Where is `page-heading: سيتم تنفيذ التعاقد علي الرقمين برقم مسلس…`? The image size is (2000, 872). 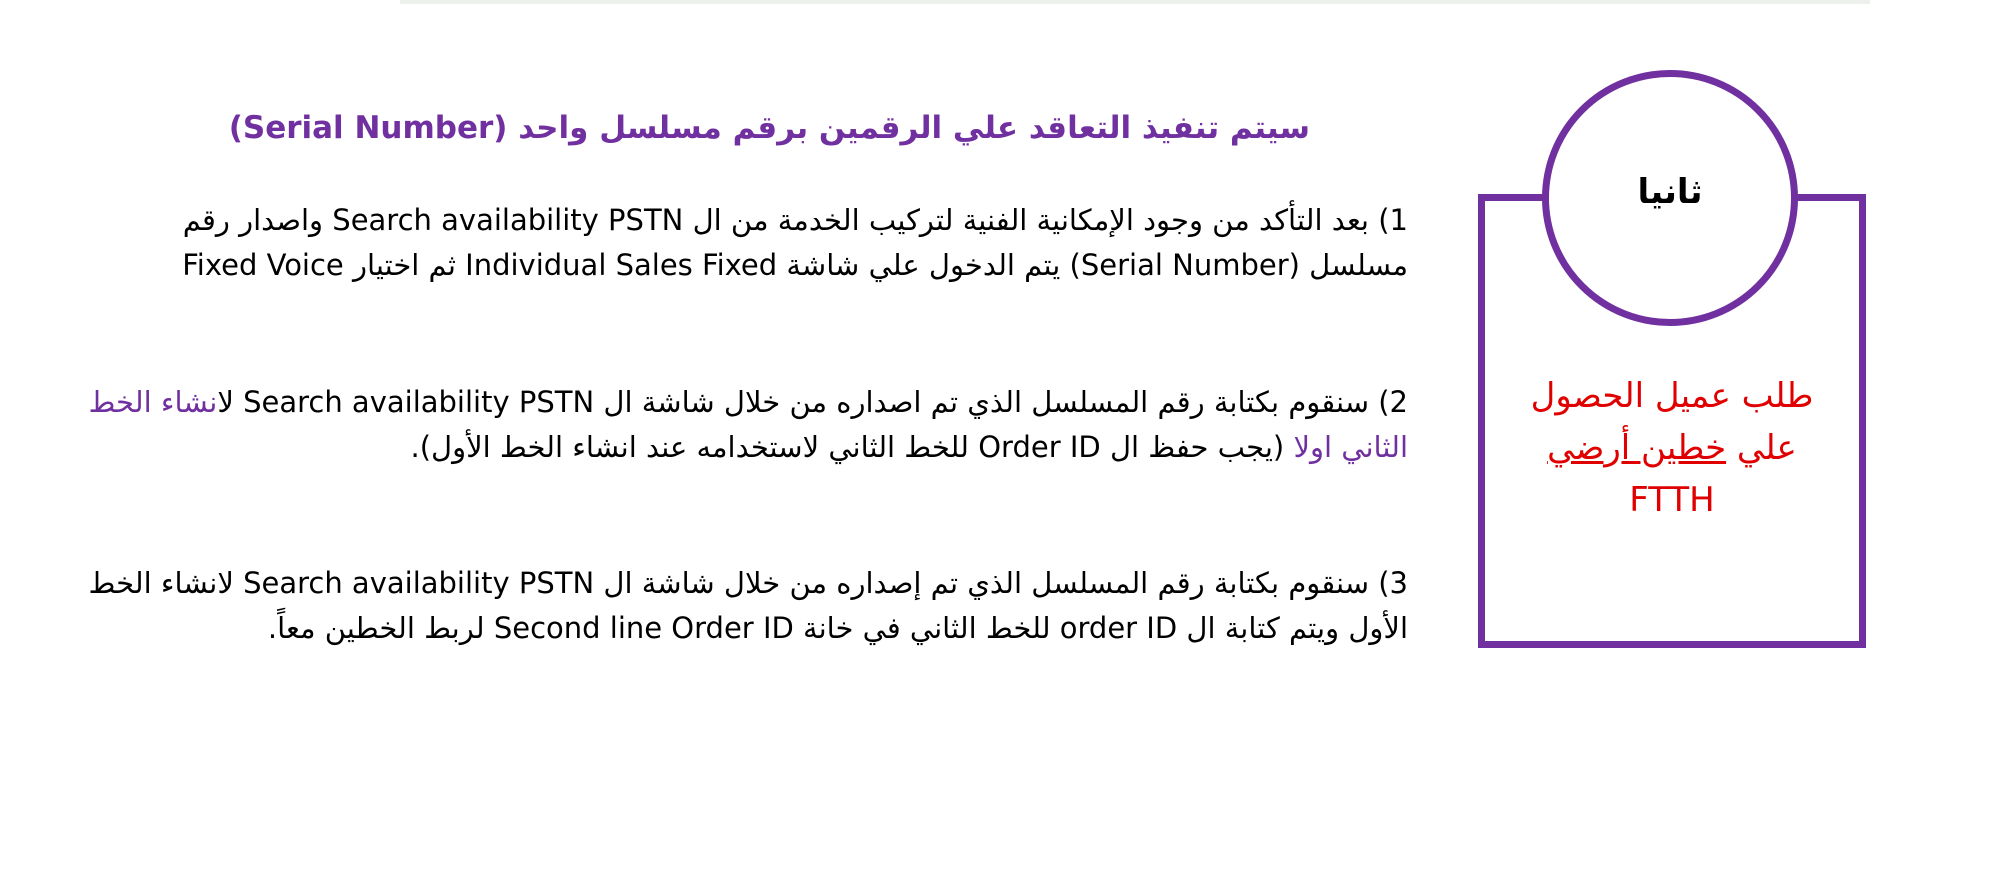 page-heading: سيتم تنفيذ التعاقد علي الرقمين برقم مسلس… is located at coordinates (769, 128).